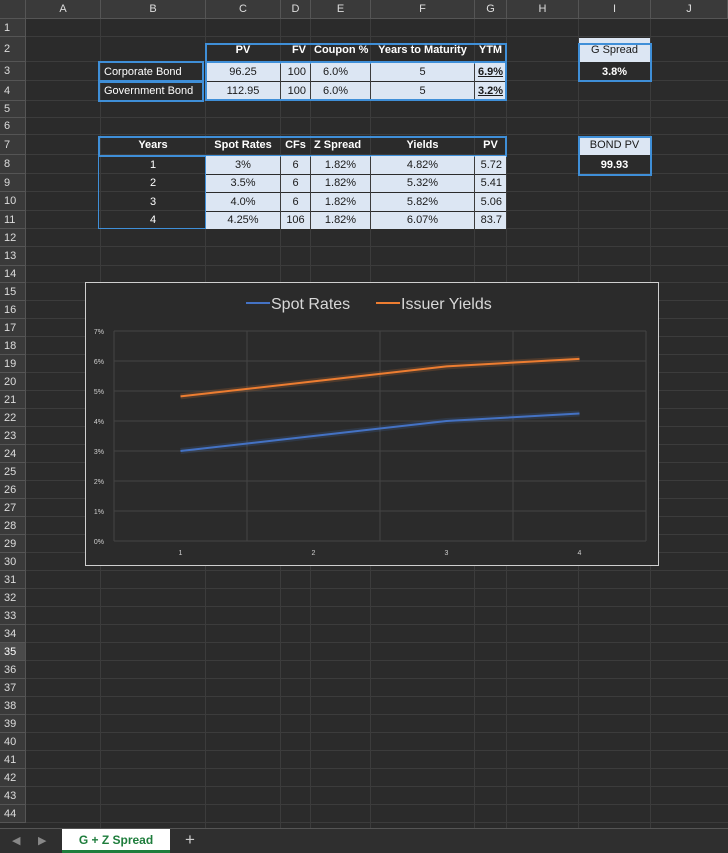 This screenshot has width=728, height=853. Describe the element at coordinates (13, 724) in the screenshot. I see `row-header-39: 39` at that location.